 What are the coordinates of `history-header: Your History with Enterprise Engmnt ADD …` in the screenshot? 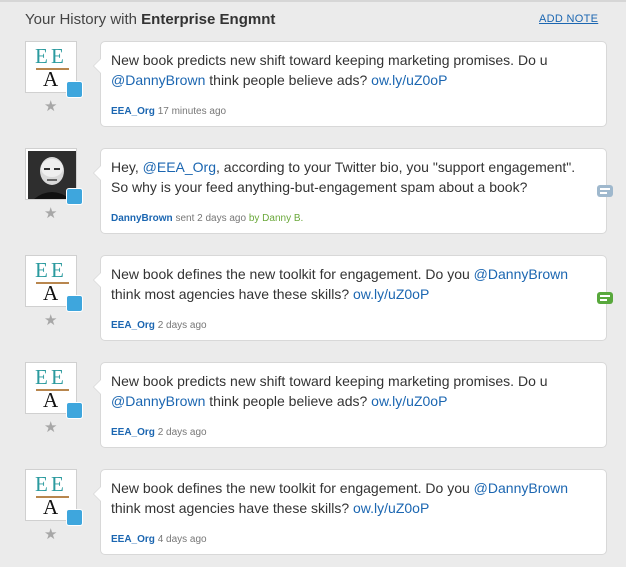 It's located at (313, 20).